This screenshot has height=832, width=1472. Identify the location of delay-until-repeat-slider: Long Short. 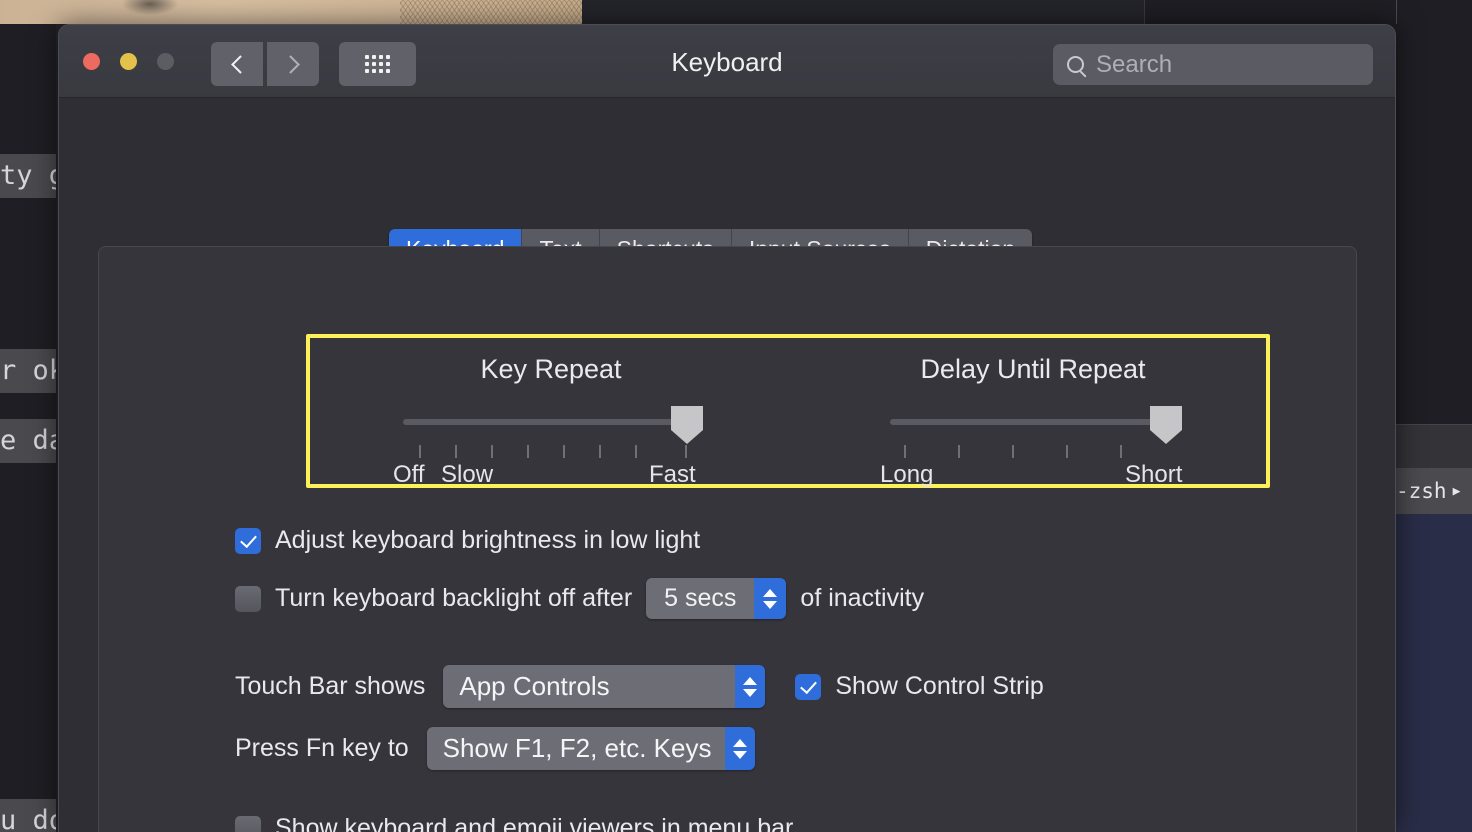
(1031, 447).